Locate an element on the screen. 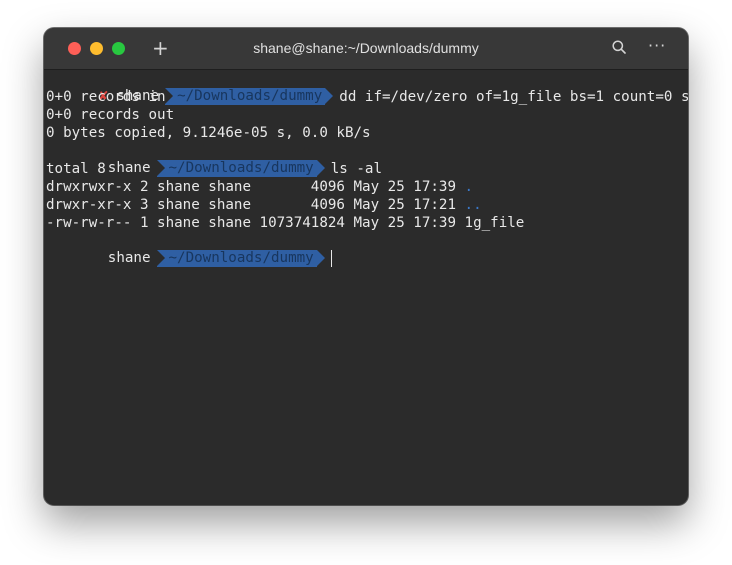 Image resolution: width=732 pixels, height=565 pixels. ls-row-name: .. is located at coordinates (473, 205).